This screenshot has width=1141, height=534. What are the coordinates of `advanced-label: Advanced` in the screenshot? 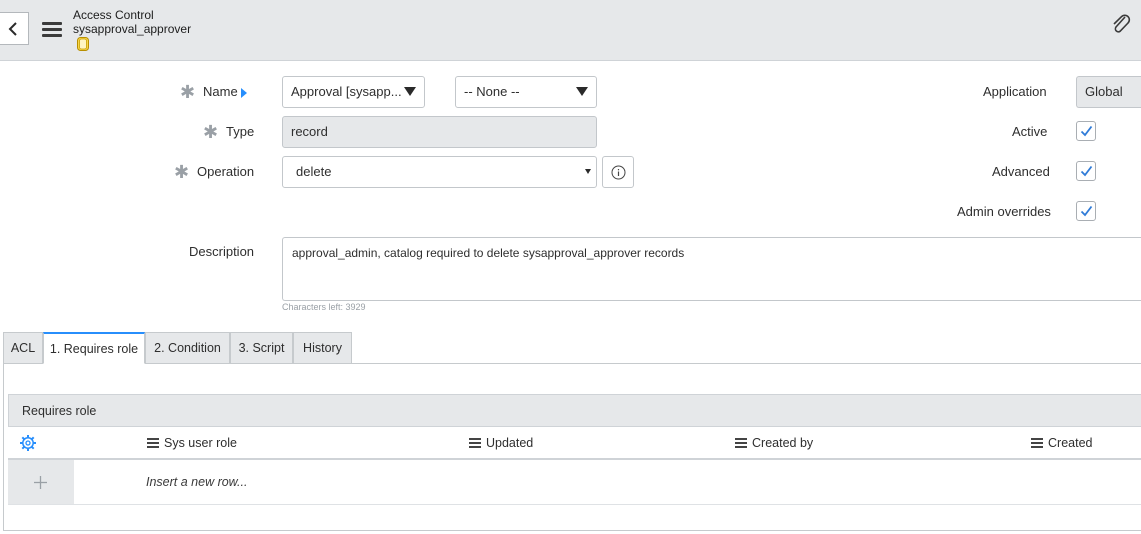 It's located at (1021, 171).